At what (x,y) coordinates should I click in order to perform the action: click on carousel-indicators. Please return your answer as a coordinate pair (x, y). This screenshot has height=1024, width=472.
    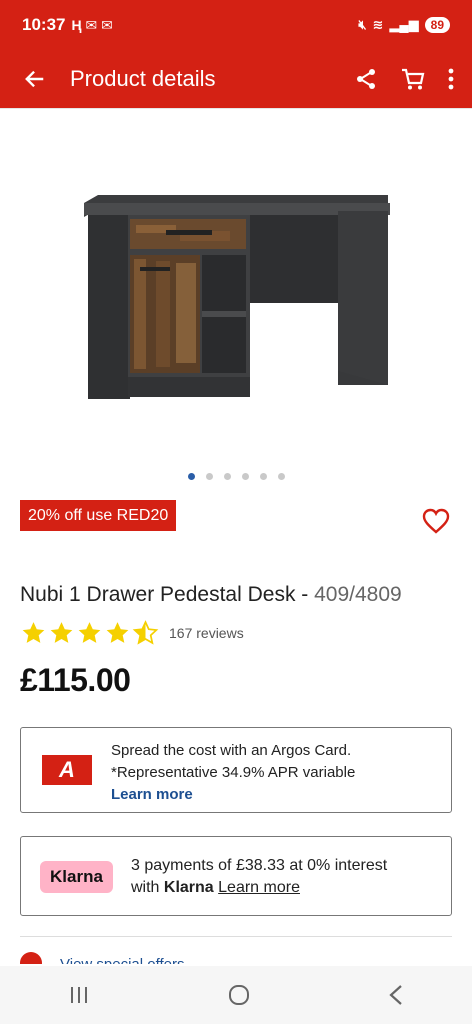
    Looking at the image, I should click on (236, 476).